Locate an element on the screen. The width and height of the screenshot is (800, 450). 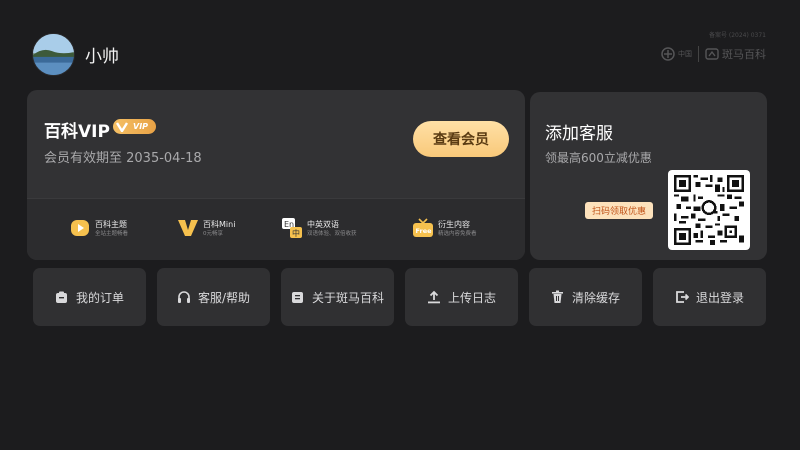
upload-icon is located at coordinates (434, 297).